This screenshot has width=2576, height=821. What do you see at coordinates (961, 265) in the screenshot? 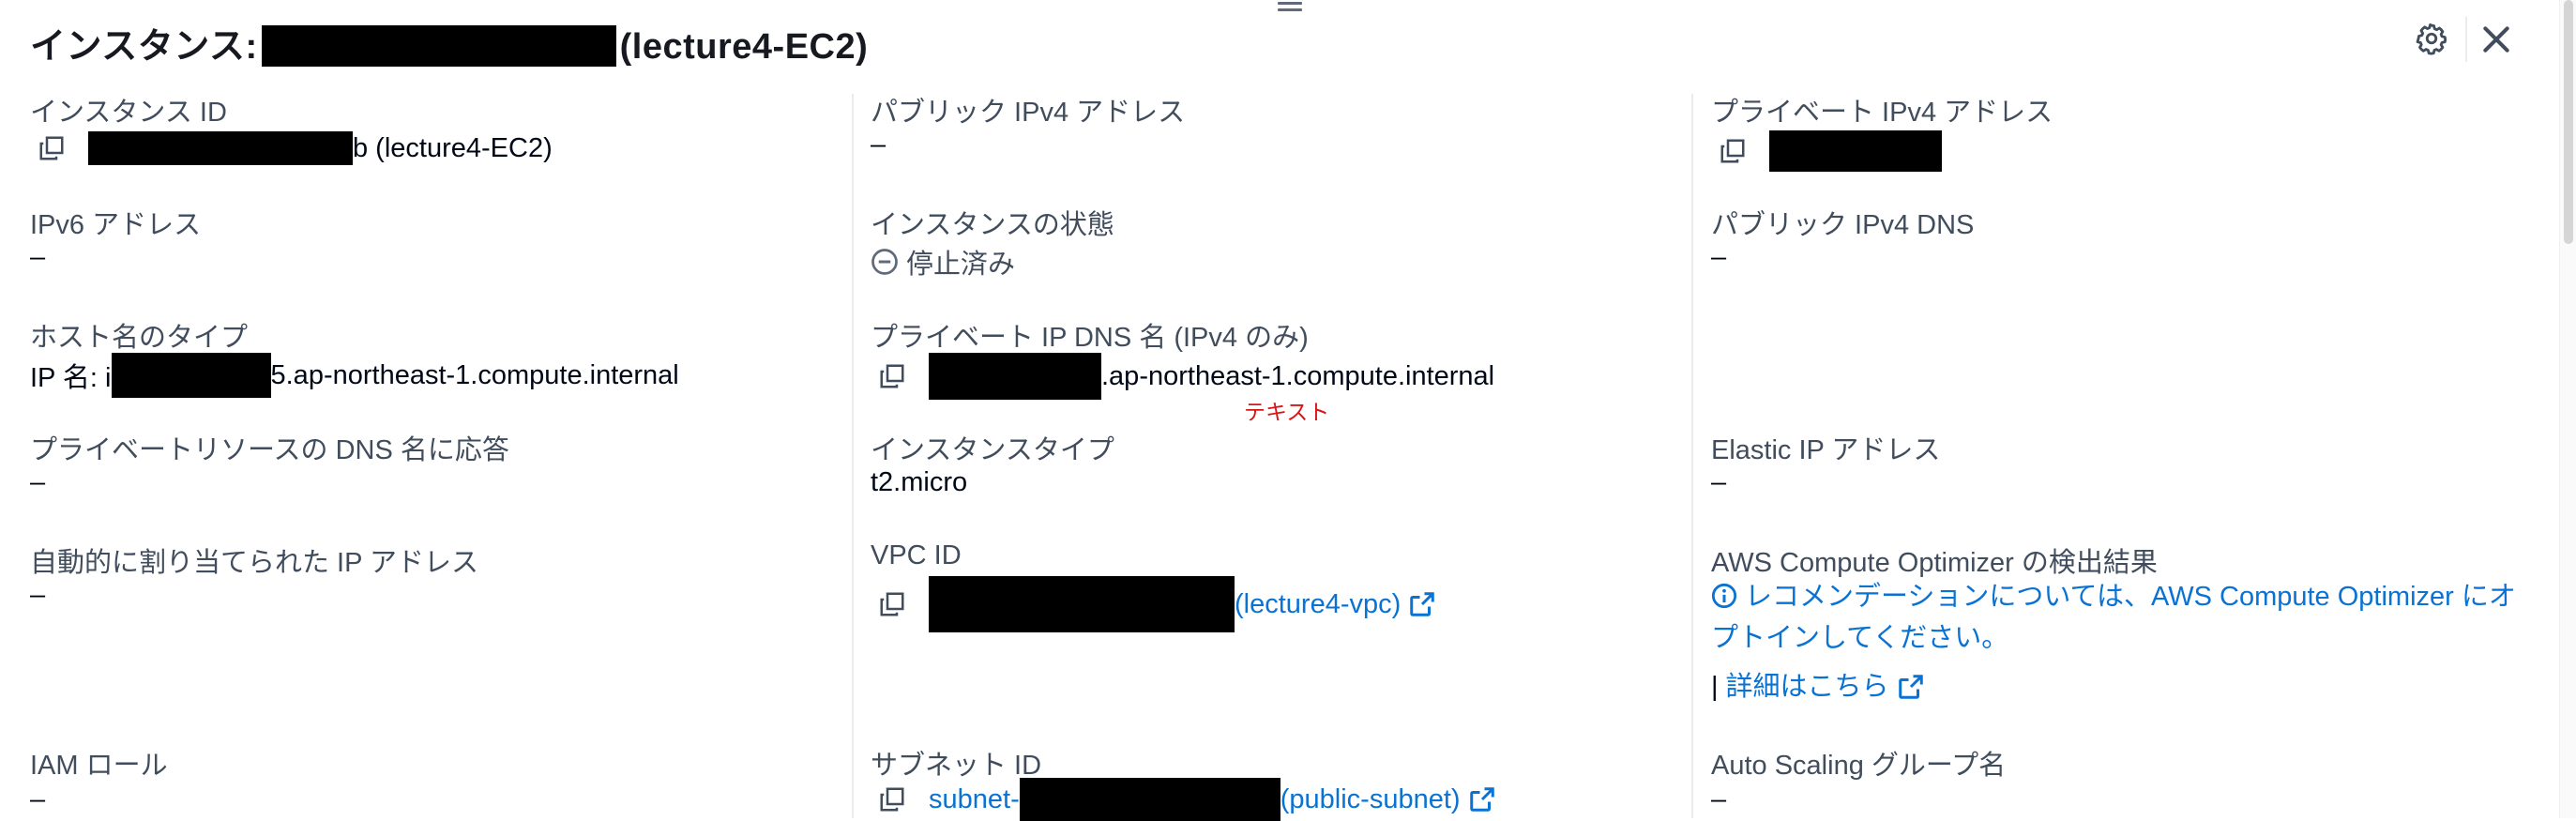
I see `instance-state-text: 停止済み` at bounding box center [961, 265].